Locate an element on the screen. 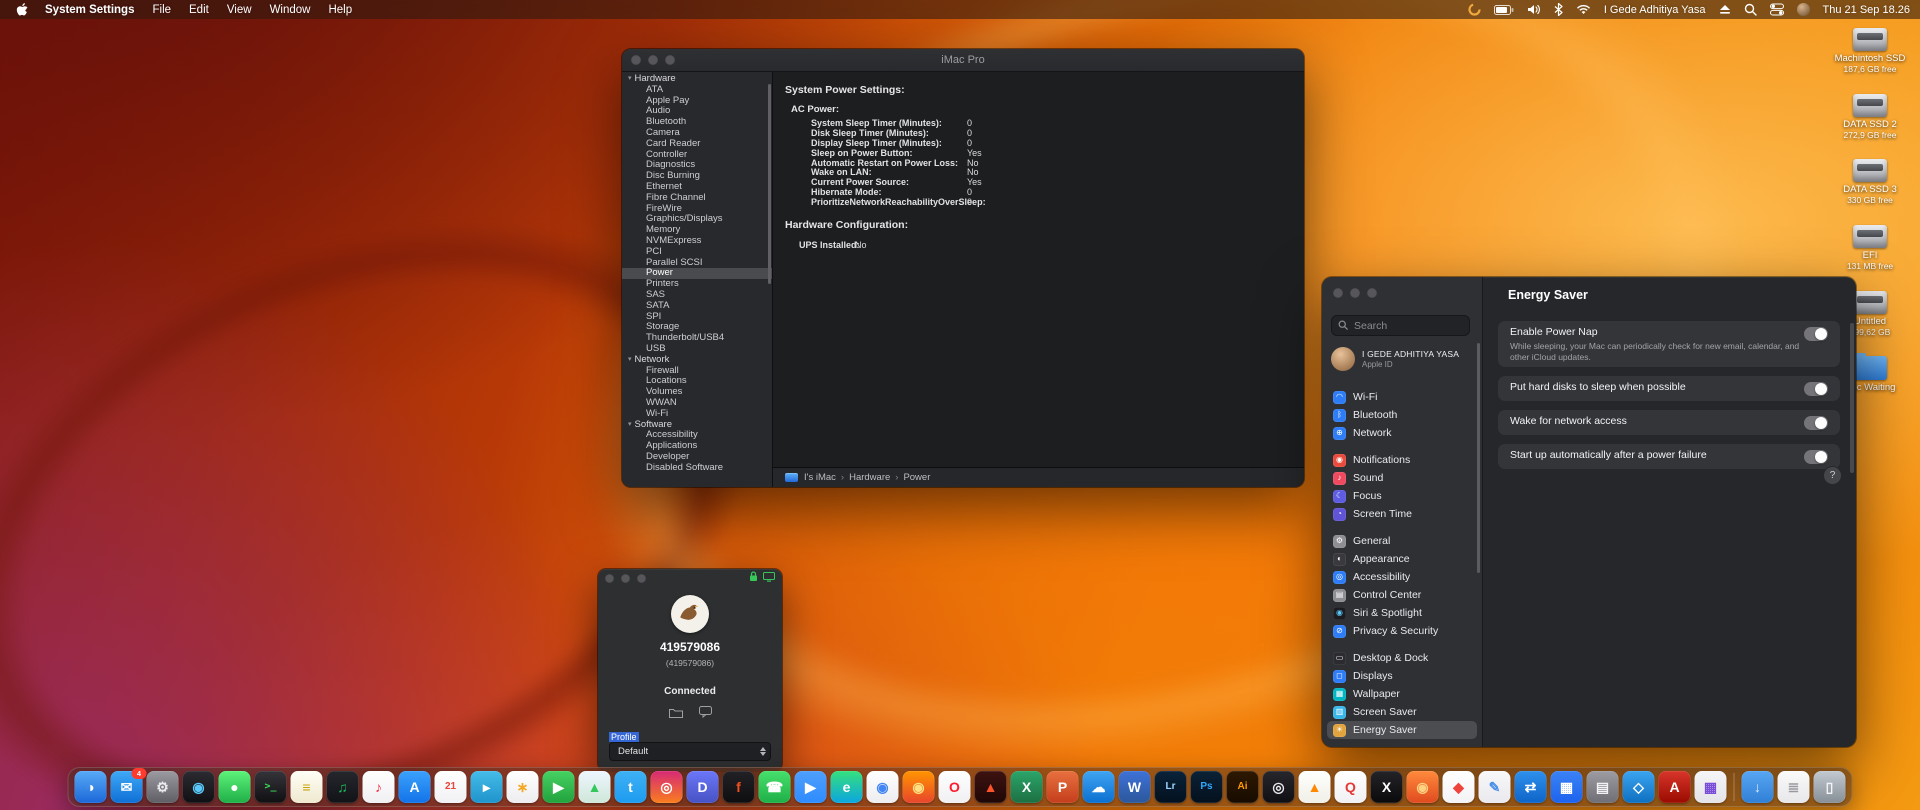 This screenshot has width=1920, height=810. settings-titlebar: Energy Saver is located at coordinates (1669, 295).